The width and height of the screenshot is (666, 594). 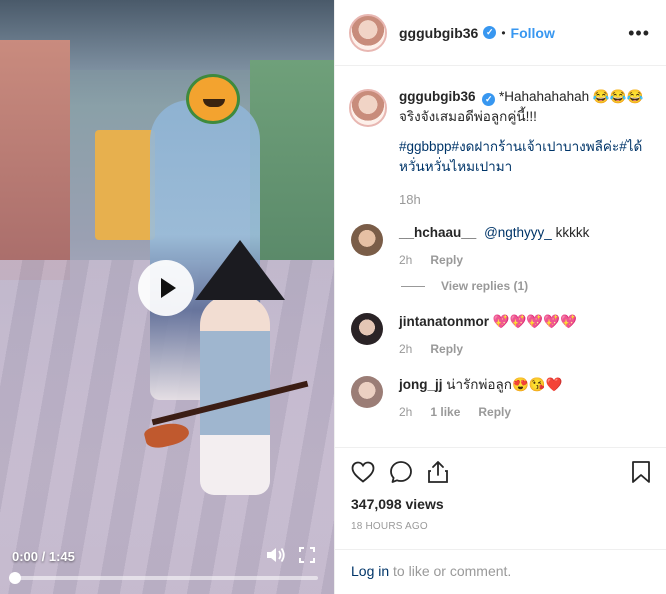 I want to click on play-button, so click(x=166, y=288).